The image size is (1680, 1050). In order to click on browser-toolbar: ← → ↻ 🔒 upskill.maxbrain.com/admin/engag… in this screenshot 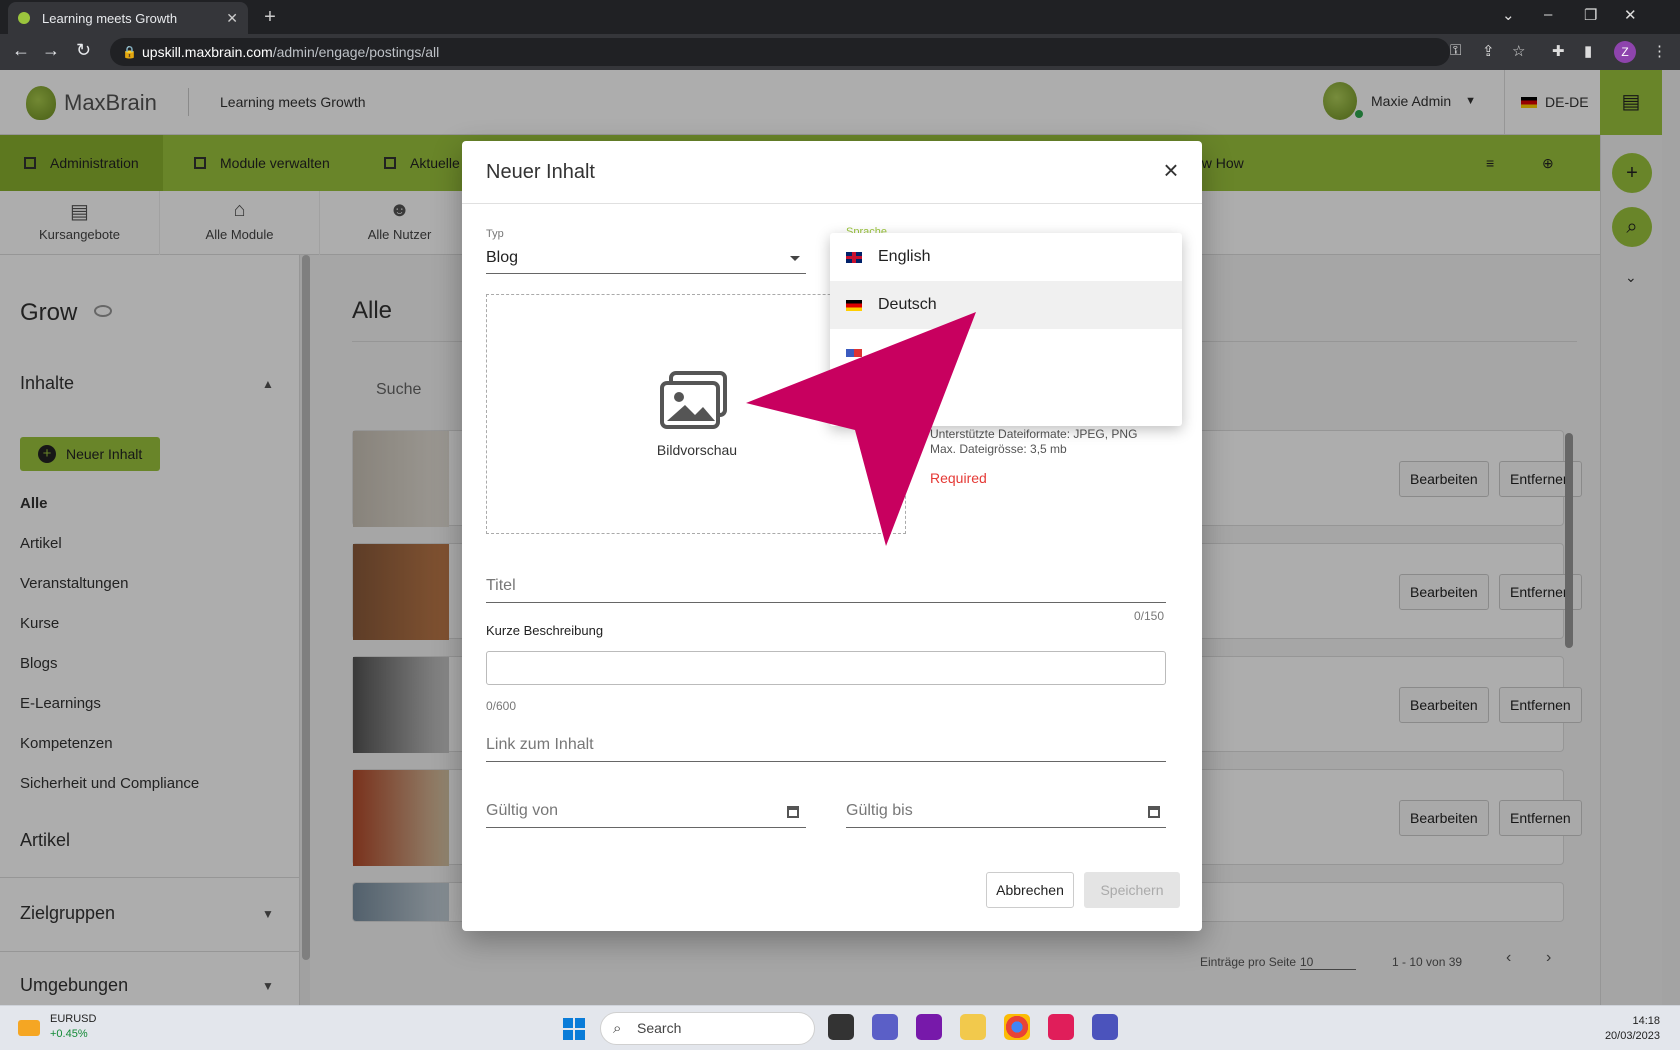, I will do `click(840, 52)`.